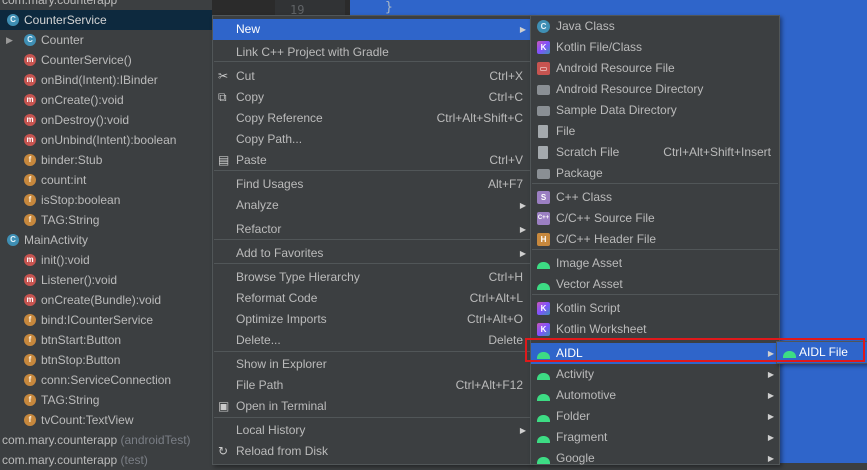  Describe the element at coordinates (655, 110) in the screenshot. I see `menu-item-sample-data-directory: Sample Data Directory` at that location.